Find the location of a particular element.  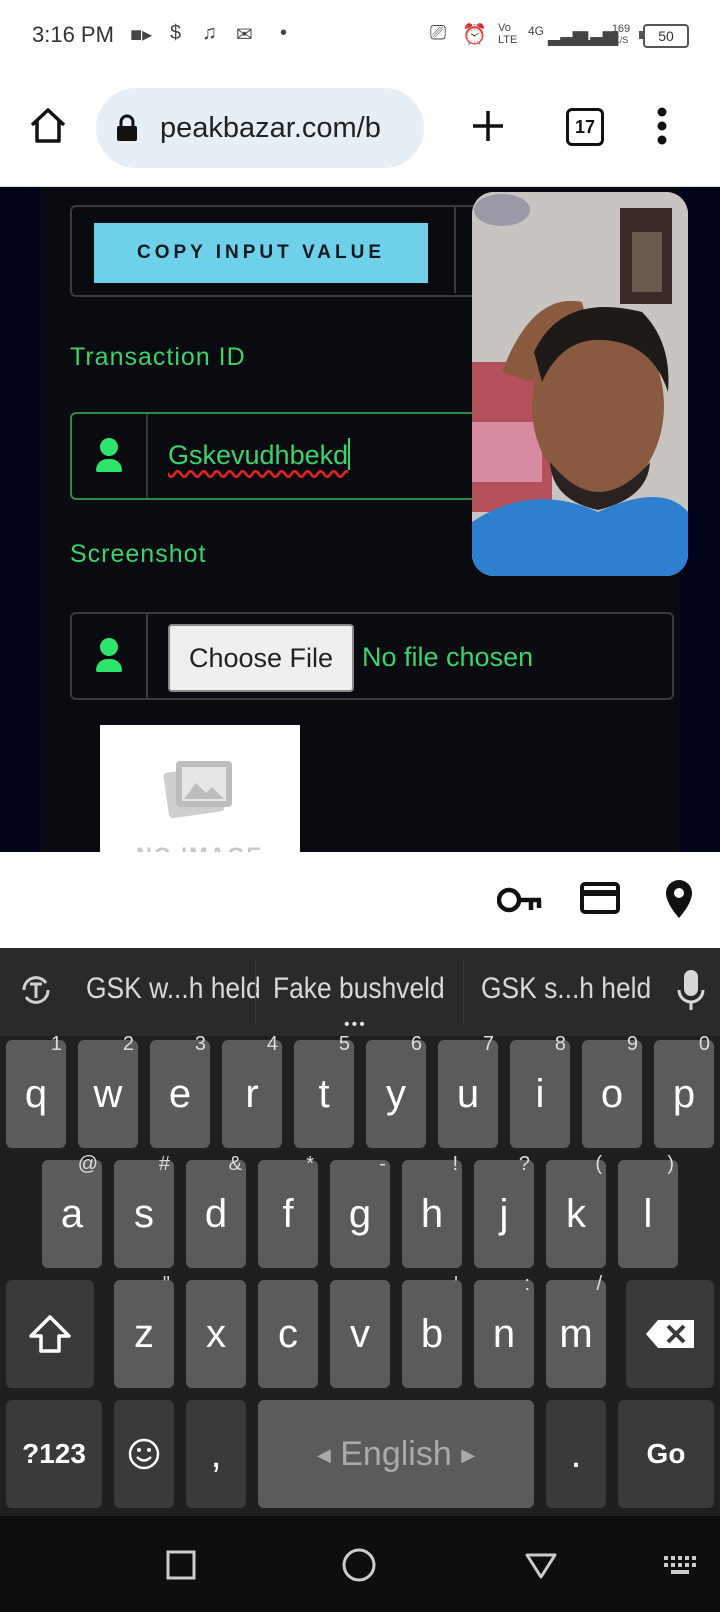

video-camera-icon: ■▸ is located at coordinates (141, 35).